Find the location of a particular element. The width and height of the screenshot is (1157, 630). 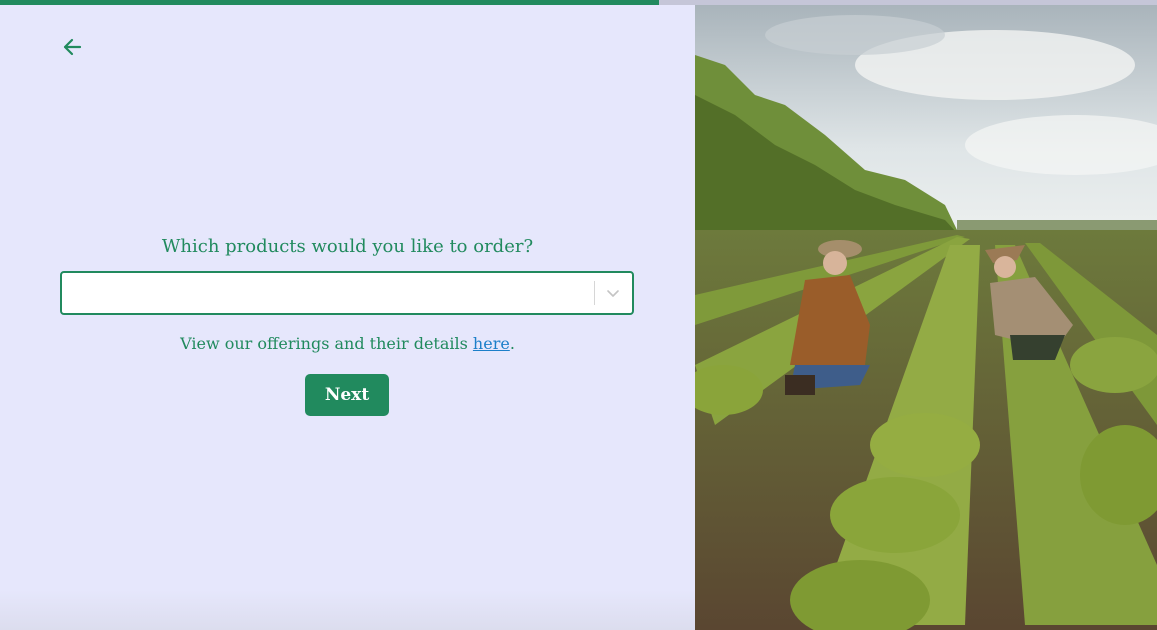

next-button: Next is located at coordinates (347, 395).